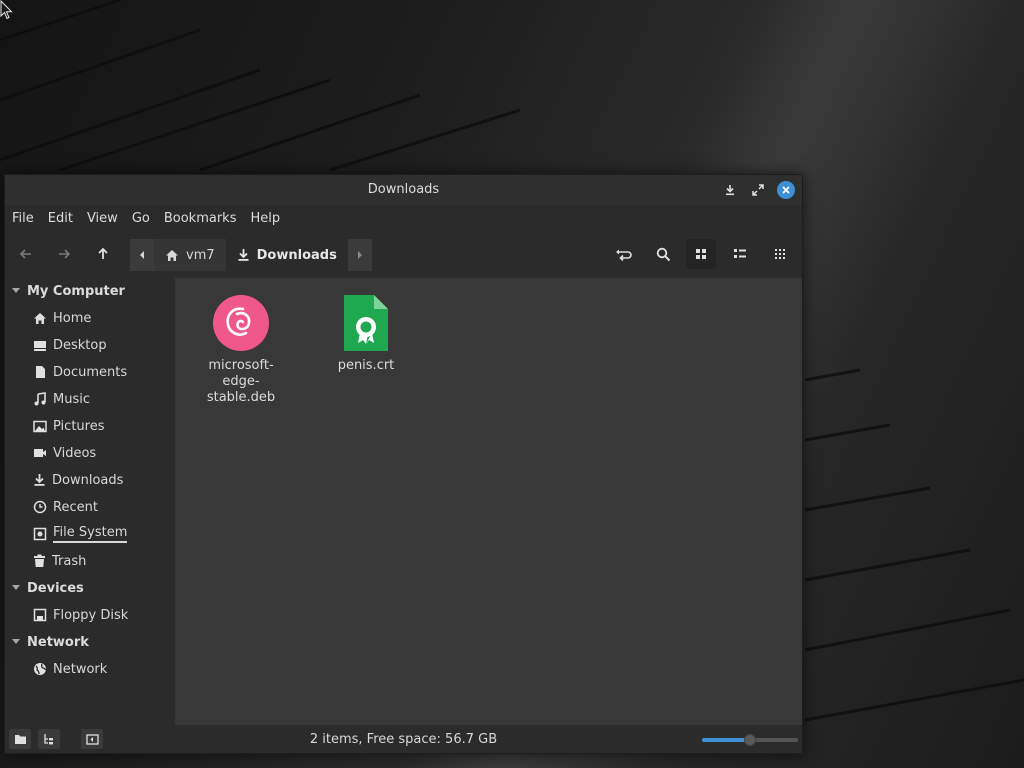  What do you see at coordinates (40, 399) in the screenshot?
I see `music-note-icon` at bounding box center [40, 399].